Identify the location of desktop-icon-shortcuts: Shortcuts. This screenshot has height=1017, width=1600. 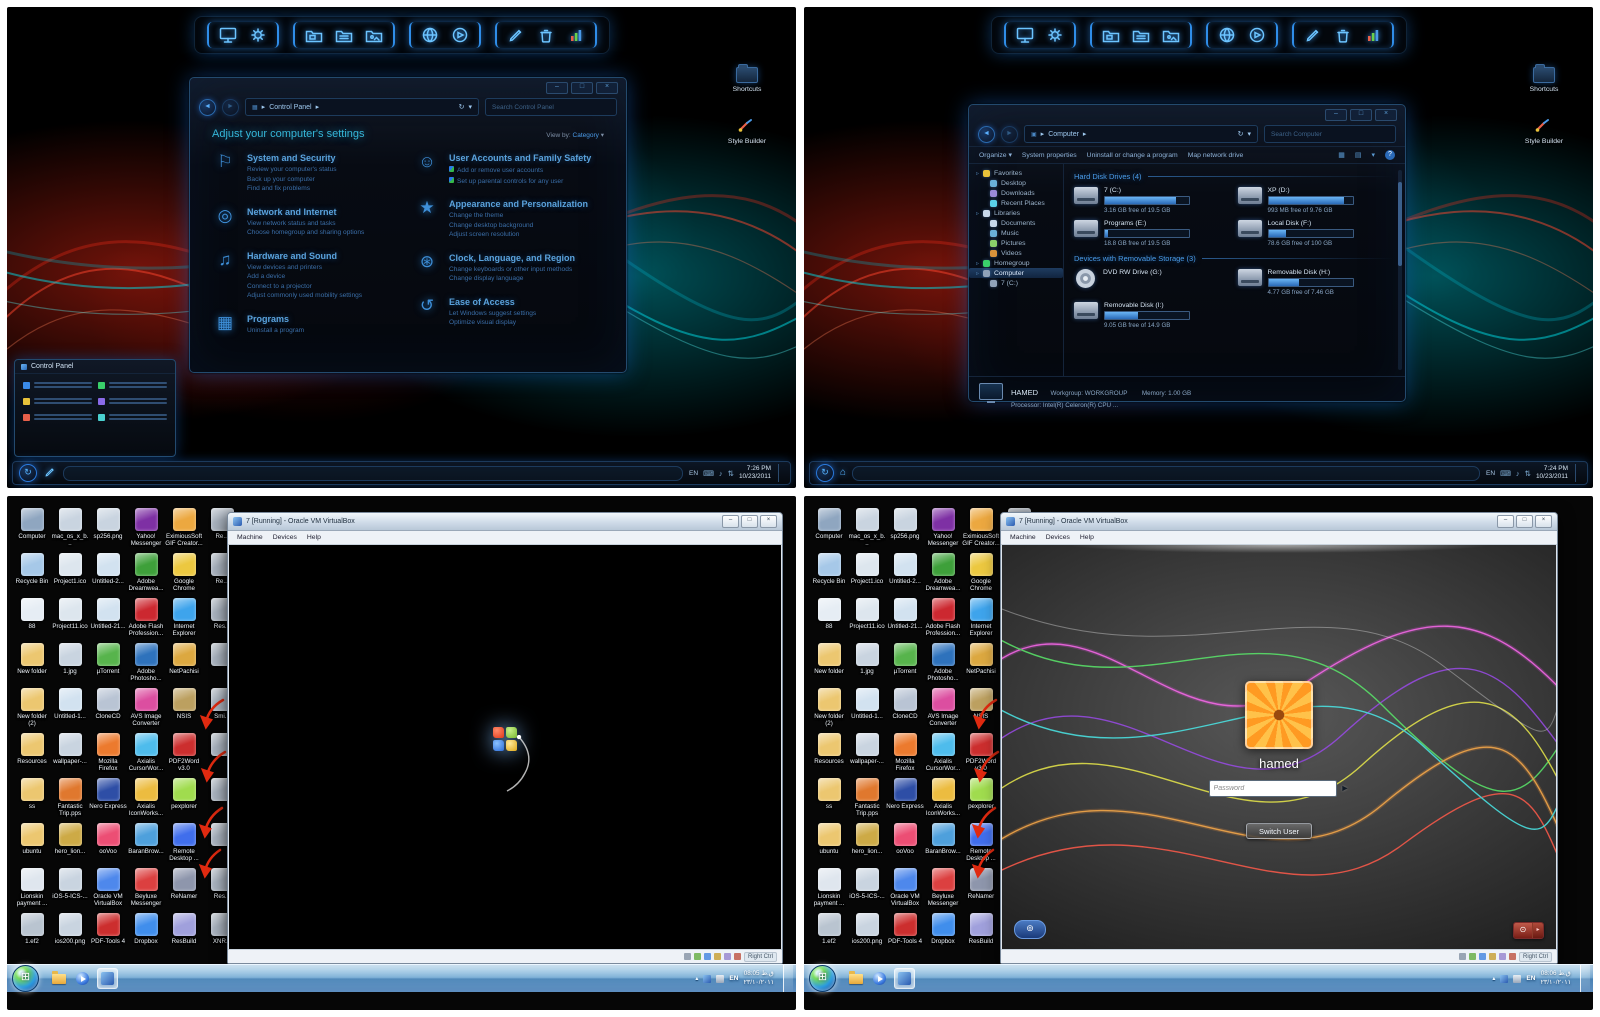
(747, 78).